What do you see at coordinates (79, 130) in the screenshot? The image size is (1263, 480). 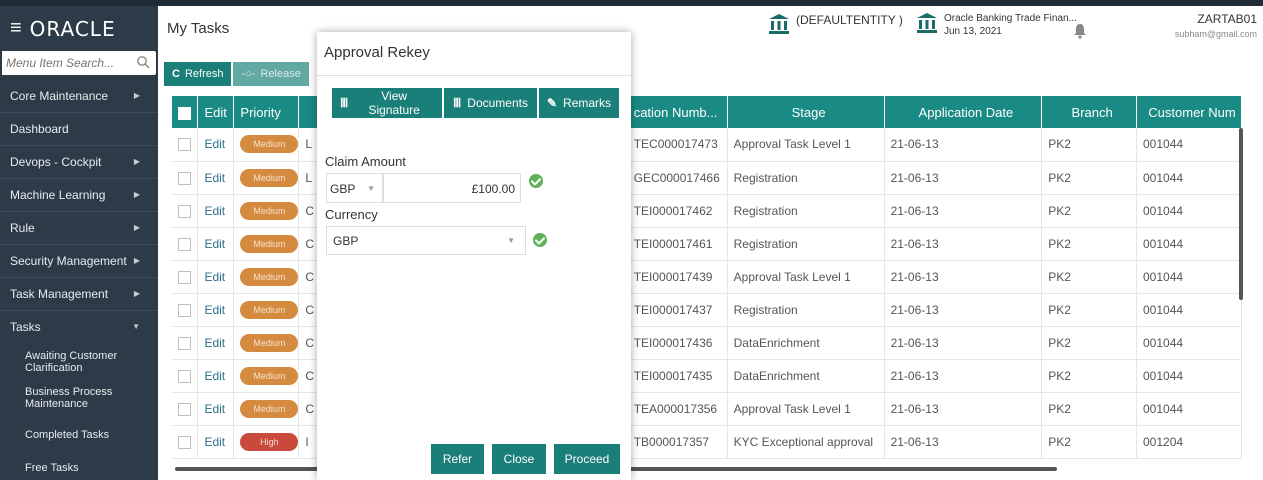 I see `sidebar-item-dashboard: Dashboard` at bounding box center [79, 130].